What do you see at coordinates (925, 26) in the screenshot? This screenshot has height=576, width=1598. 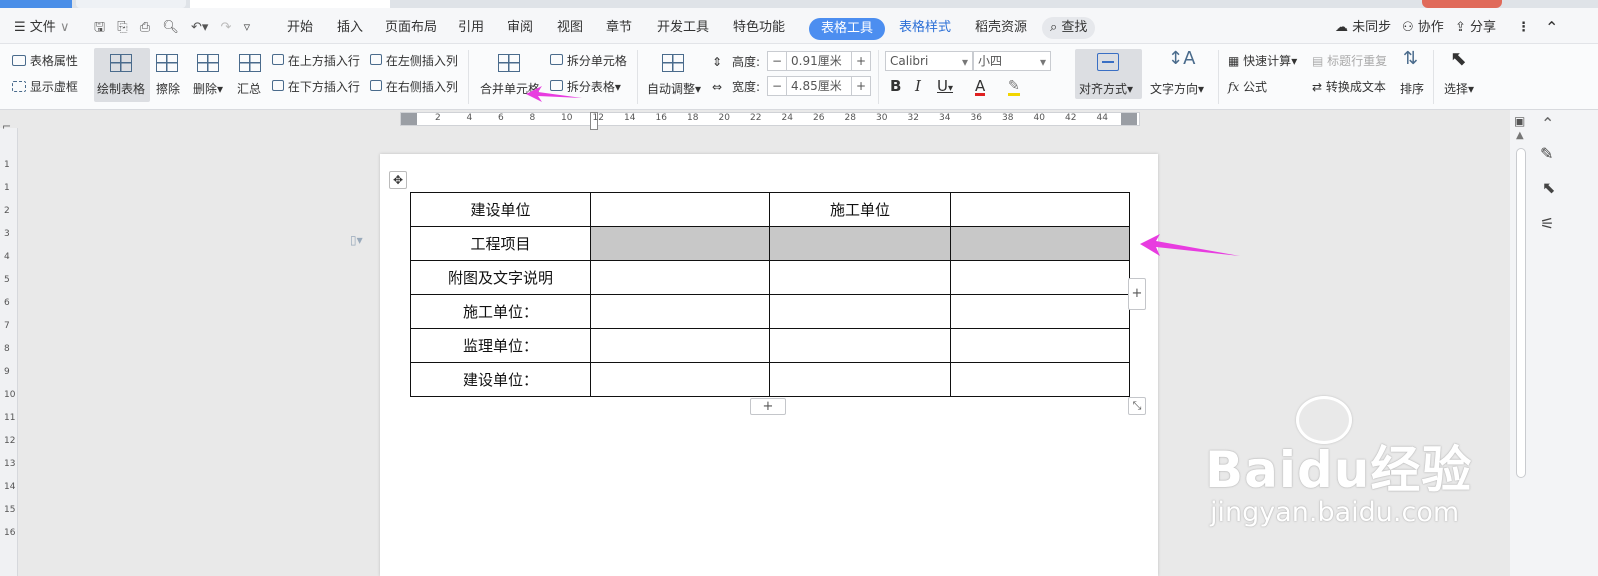 I see `tab-table-style: 表格样式` at bounding box center [925, 26].